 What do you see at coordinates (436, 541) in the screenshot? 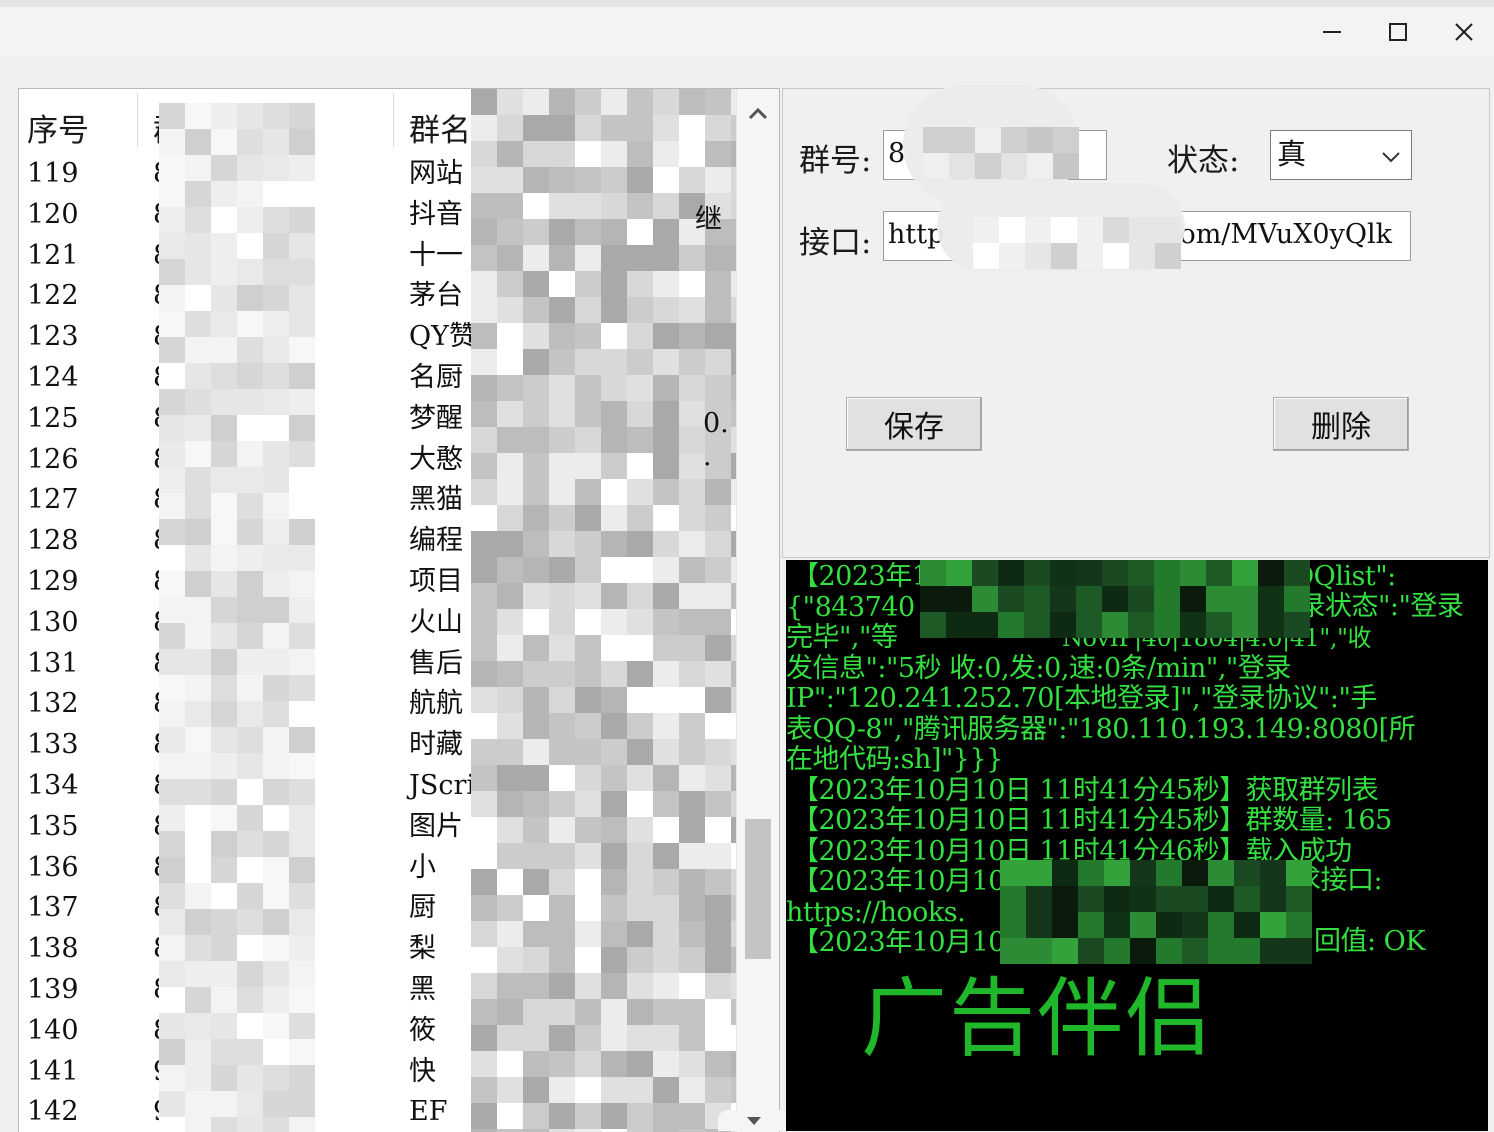
I see `cell-group-name: 编程` at bounding box center [436, 541].